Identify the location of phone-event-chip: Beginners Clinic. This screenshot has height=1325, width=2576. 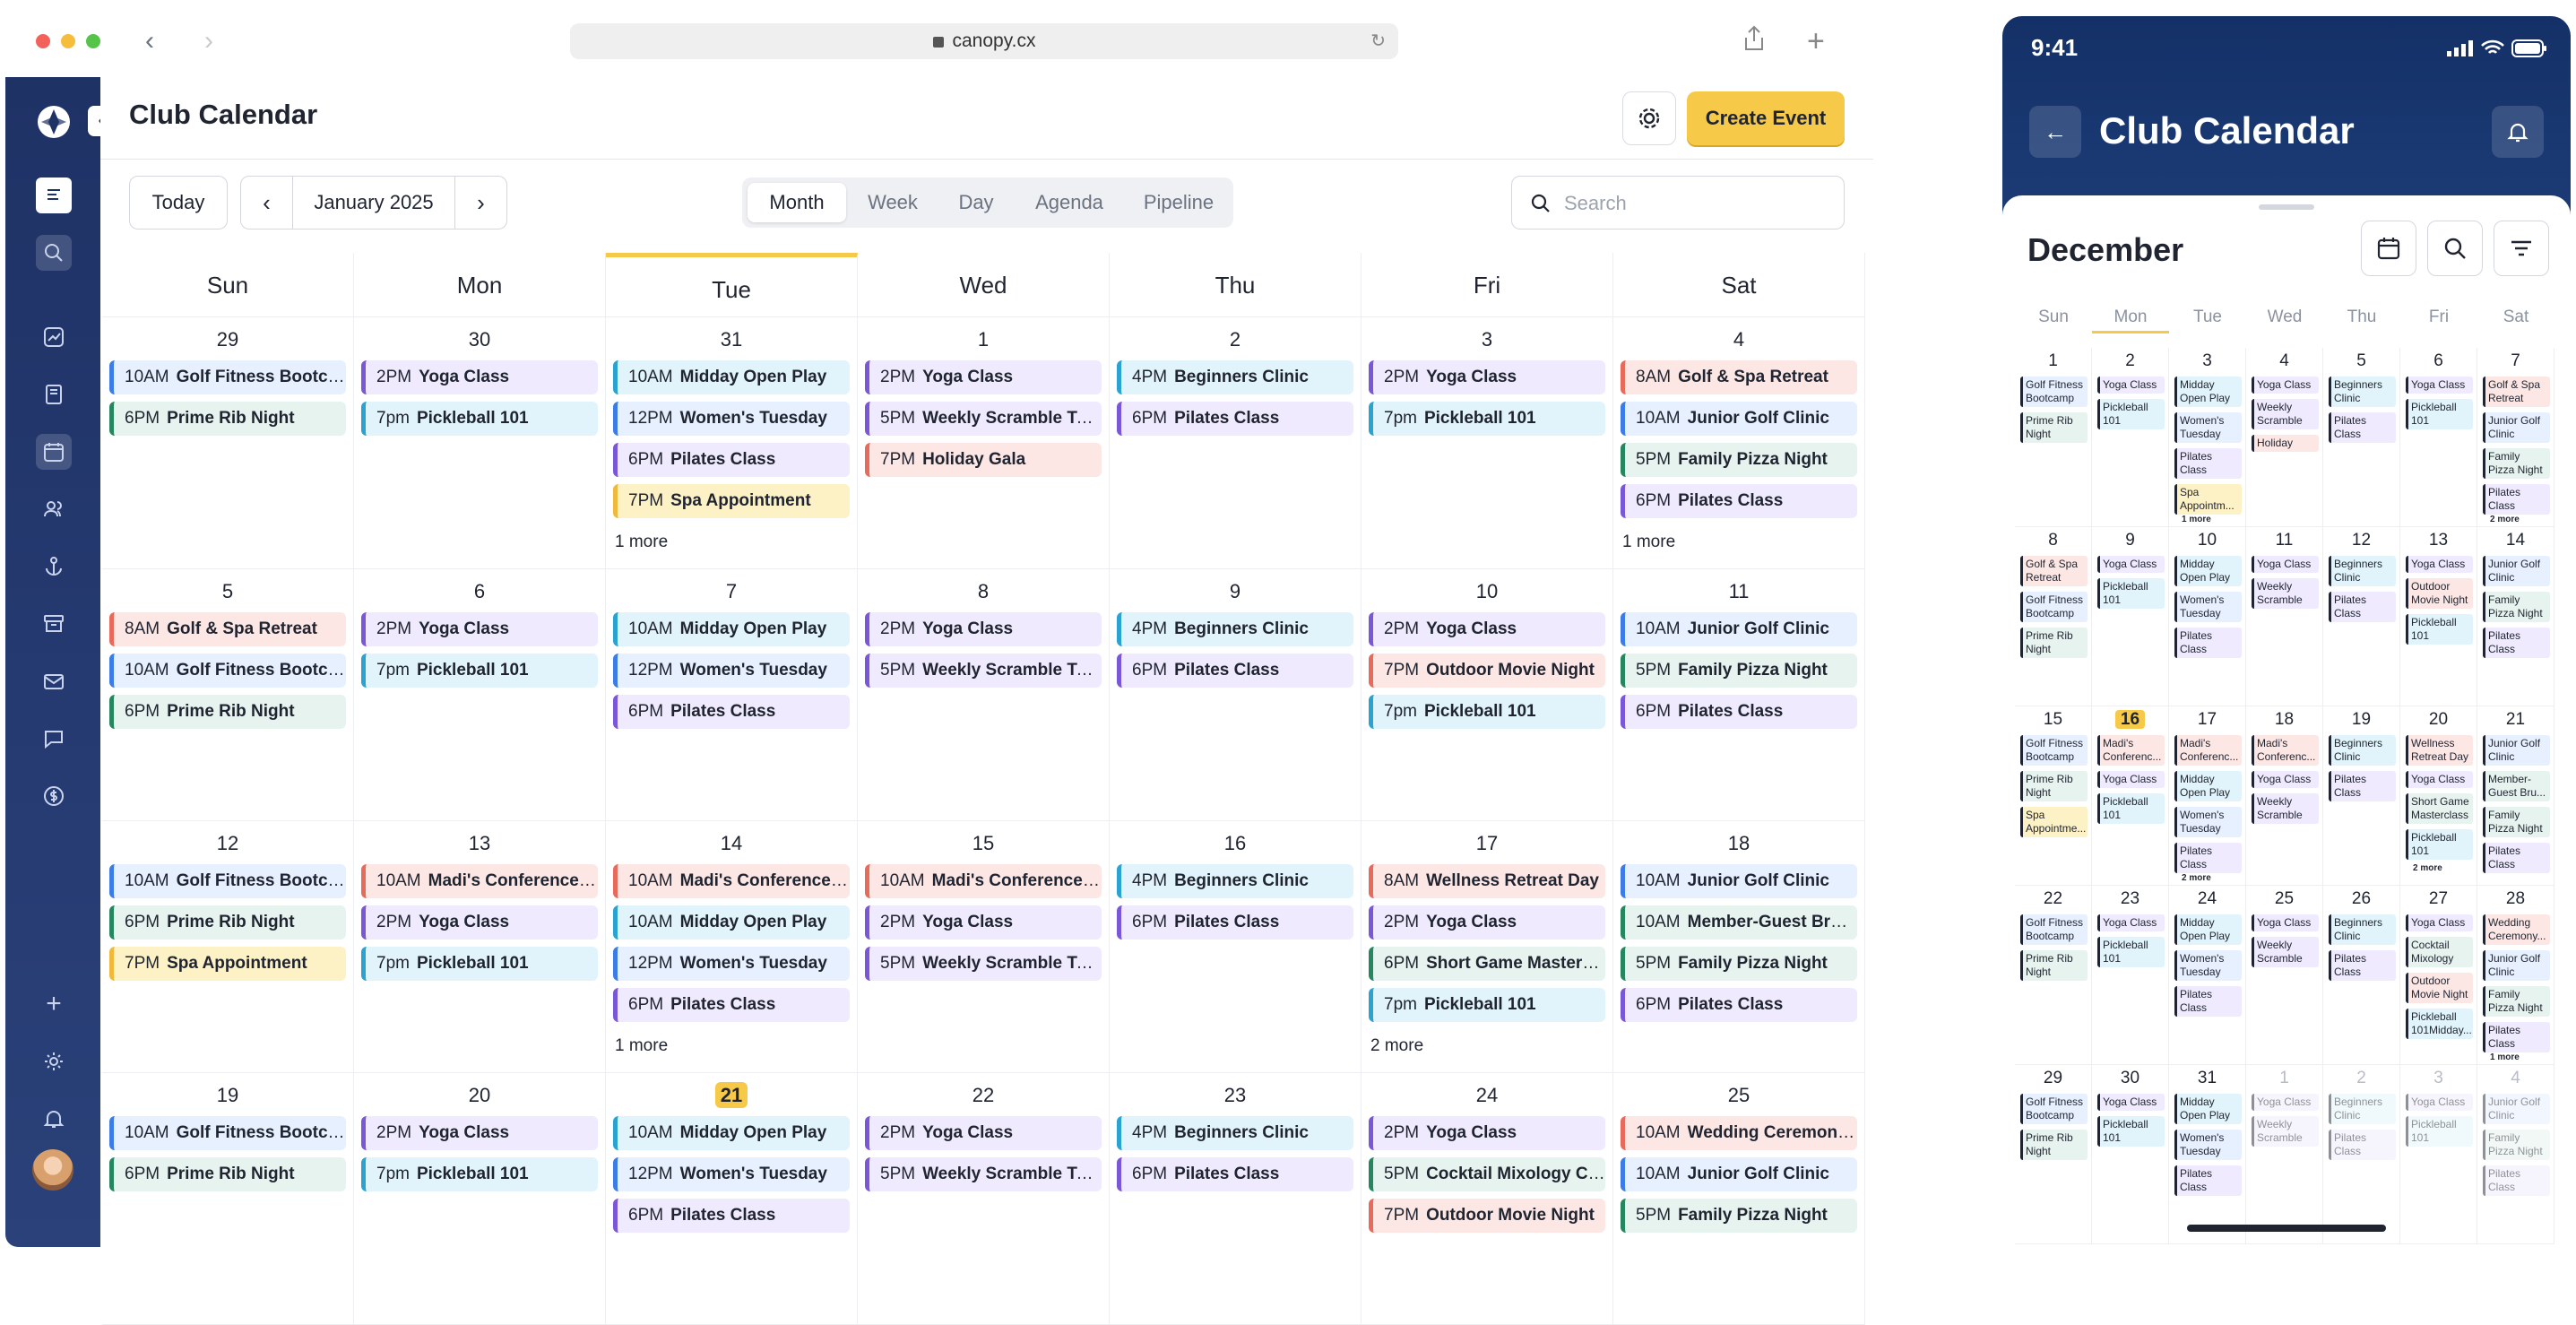
(2362, 930).